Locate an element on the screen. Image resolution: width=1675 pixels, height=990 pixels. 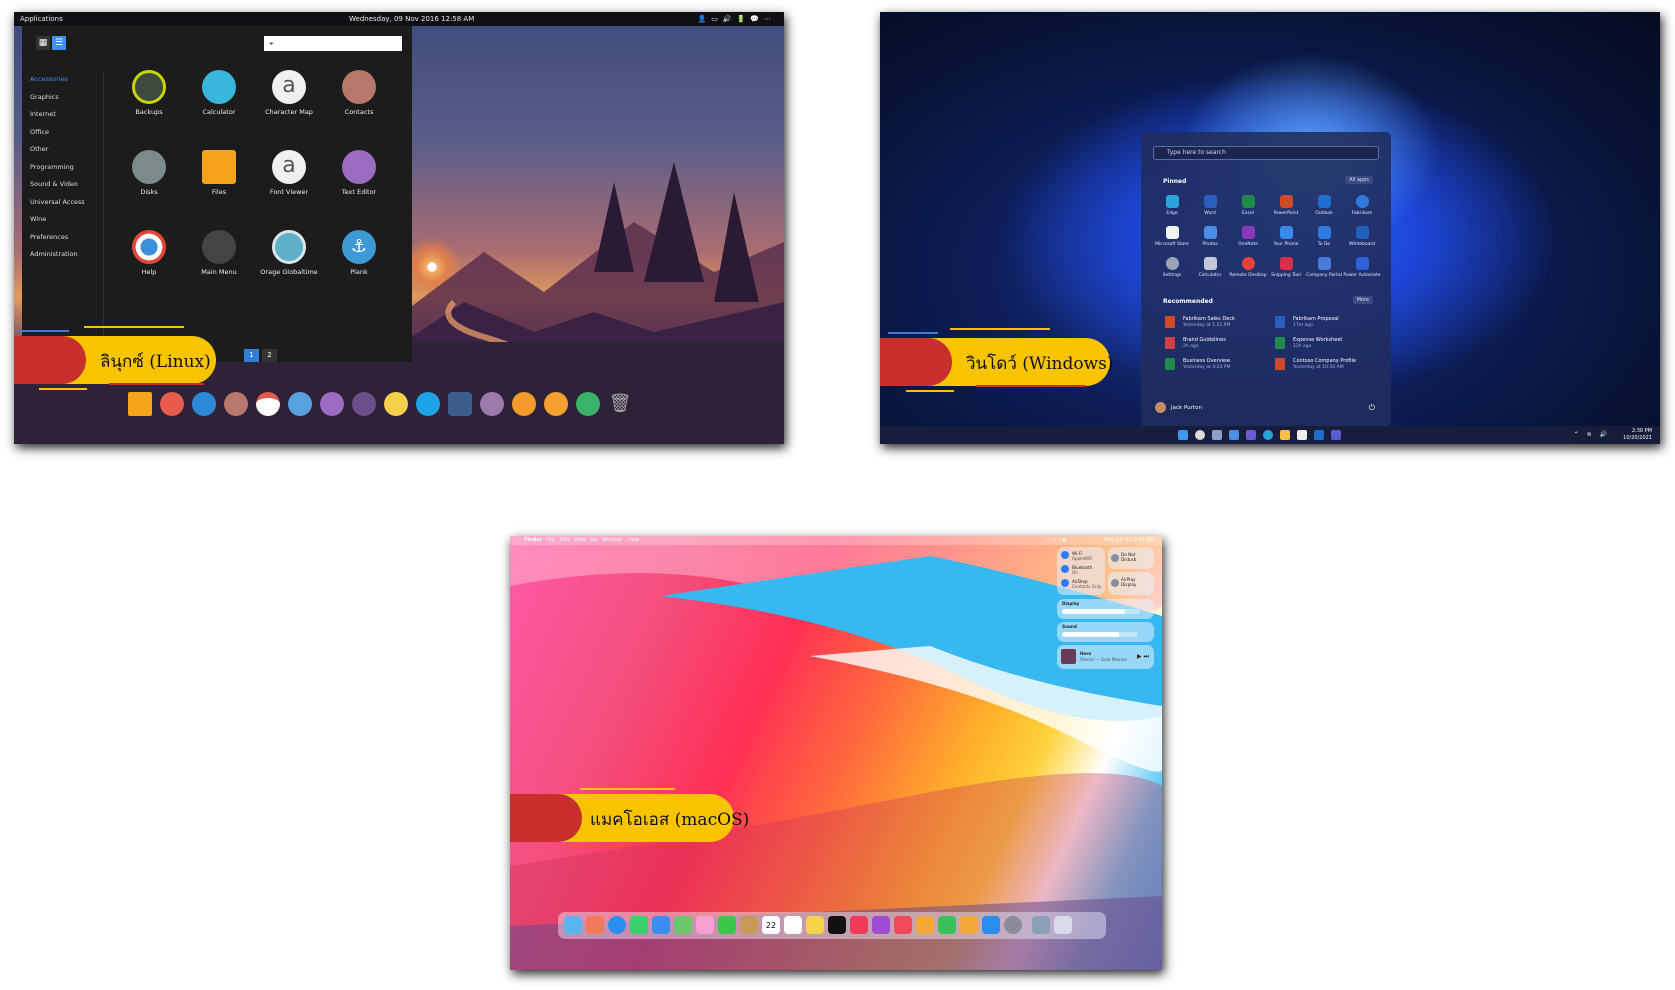
messages-icon is located at coordinates (639, 925).